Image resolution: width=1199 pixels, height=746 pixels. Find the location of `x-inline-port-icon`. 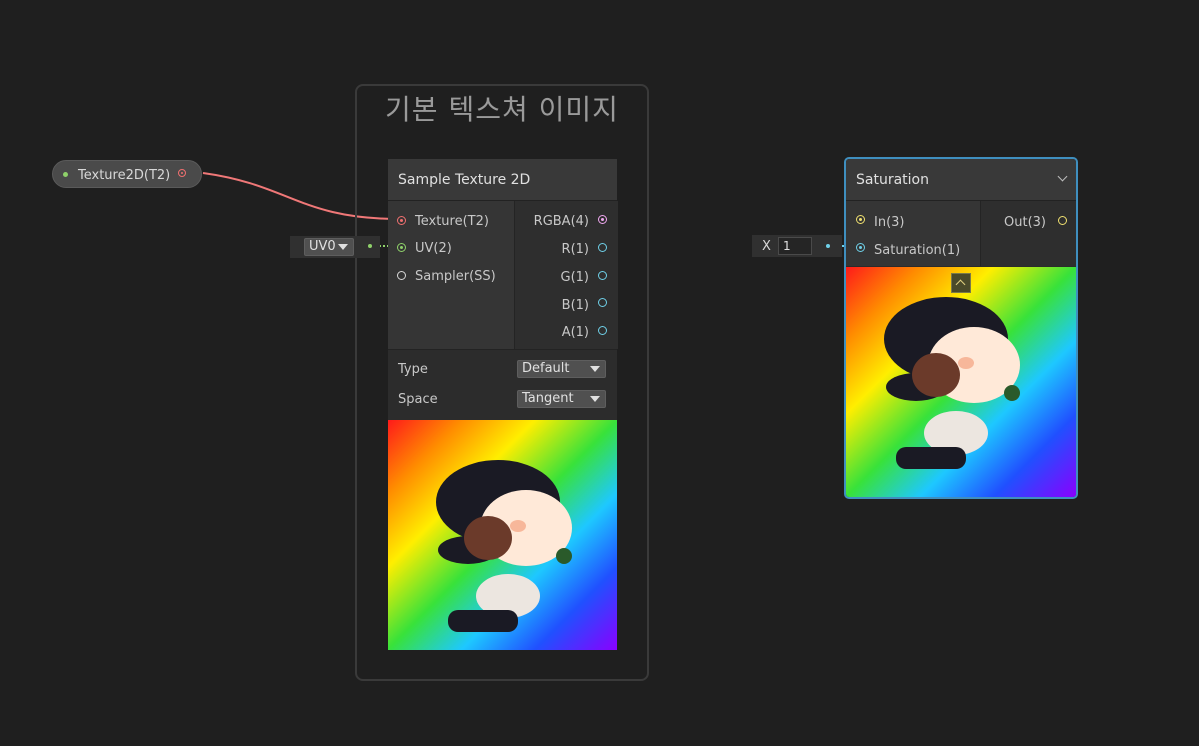

x-inline-port-icon is located at coordinates (828, 246).